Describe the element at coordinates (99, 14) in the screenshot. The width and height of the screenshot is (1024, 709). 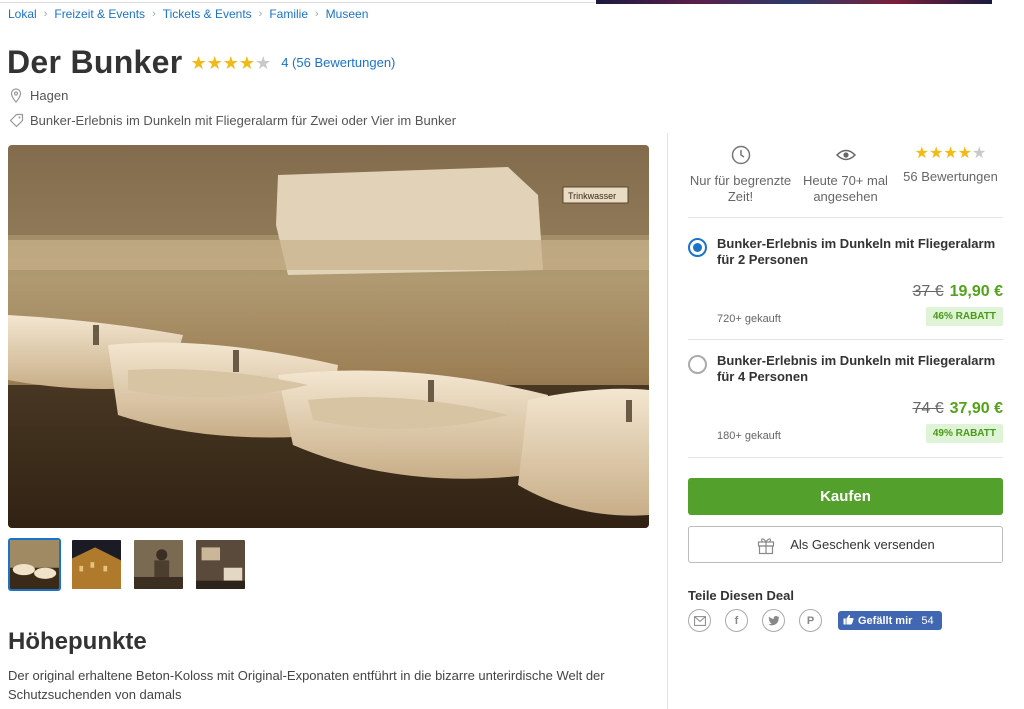
I see `breadcrumb-item-freizeit: Freizeit & Events` at that location.